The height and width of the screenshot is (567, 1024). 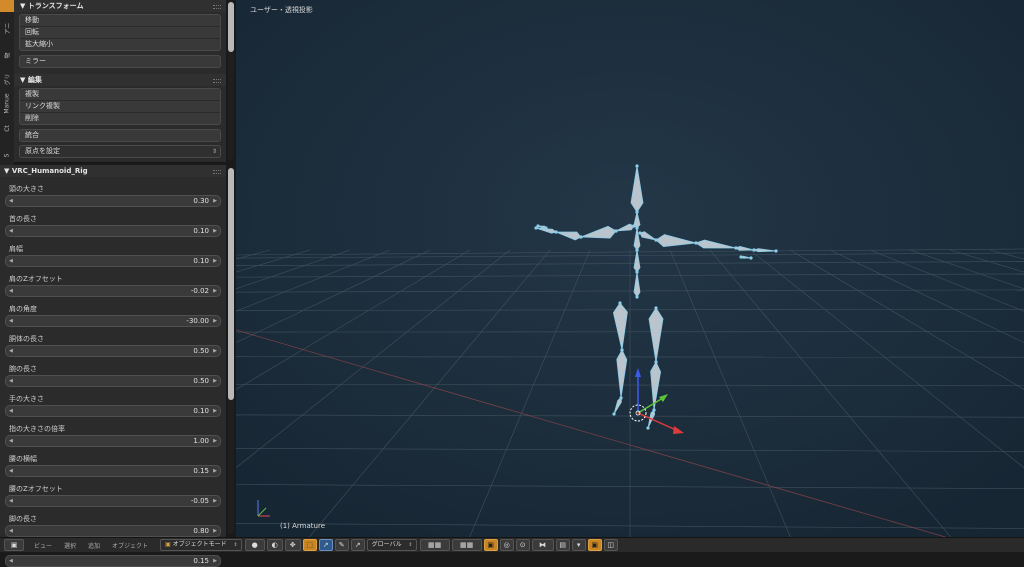 I want to click on rig-header: ▼ VRC_Humanoid_Rig, so click(x=113, y=171).